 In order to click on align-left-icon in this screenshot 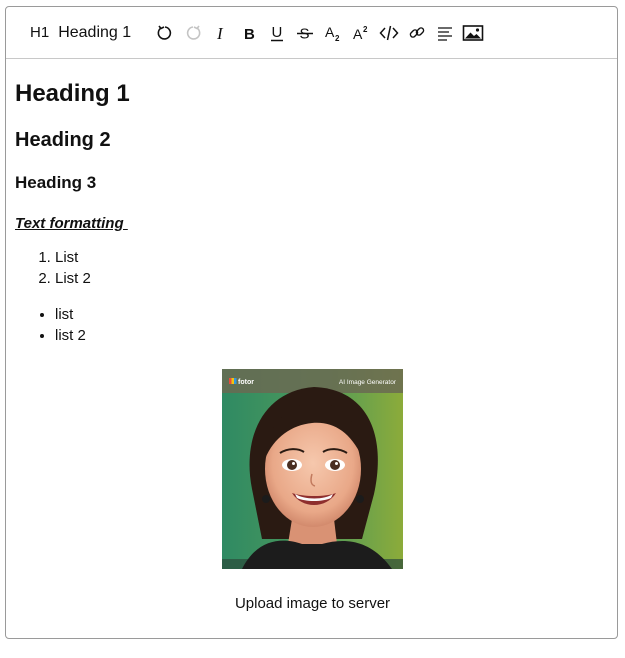, I will do `click(445, 33)`.